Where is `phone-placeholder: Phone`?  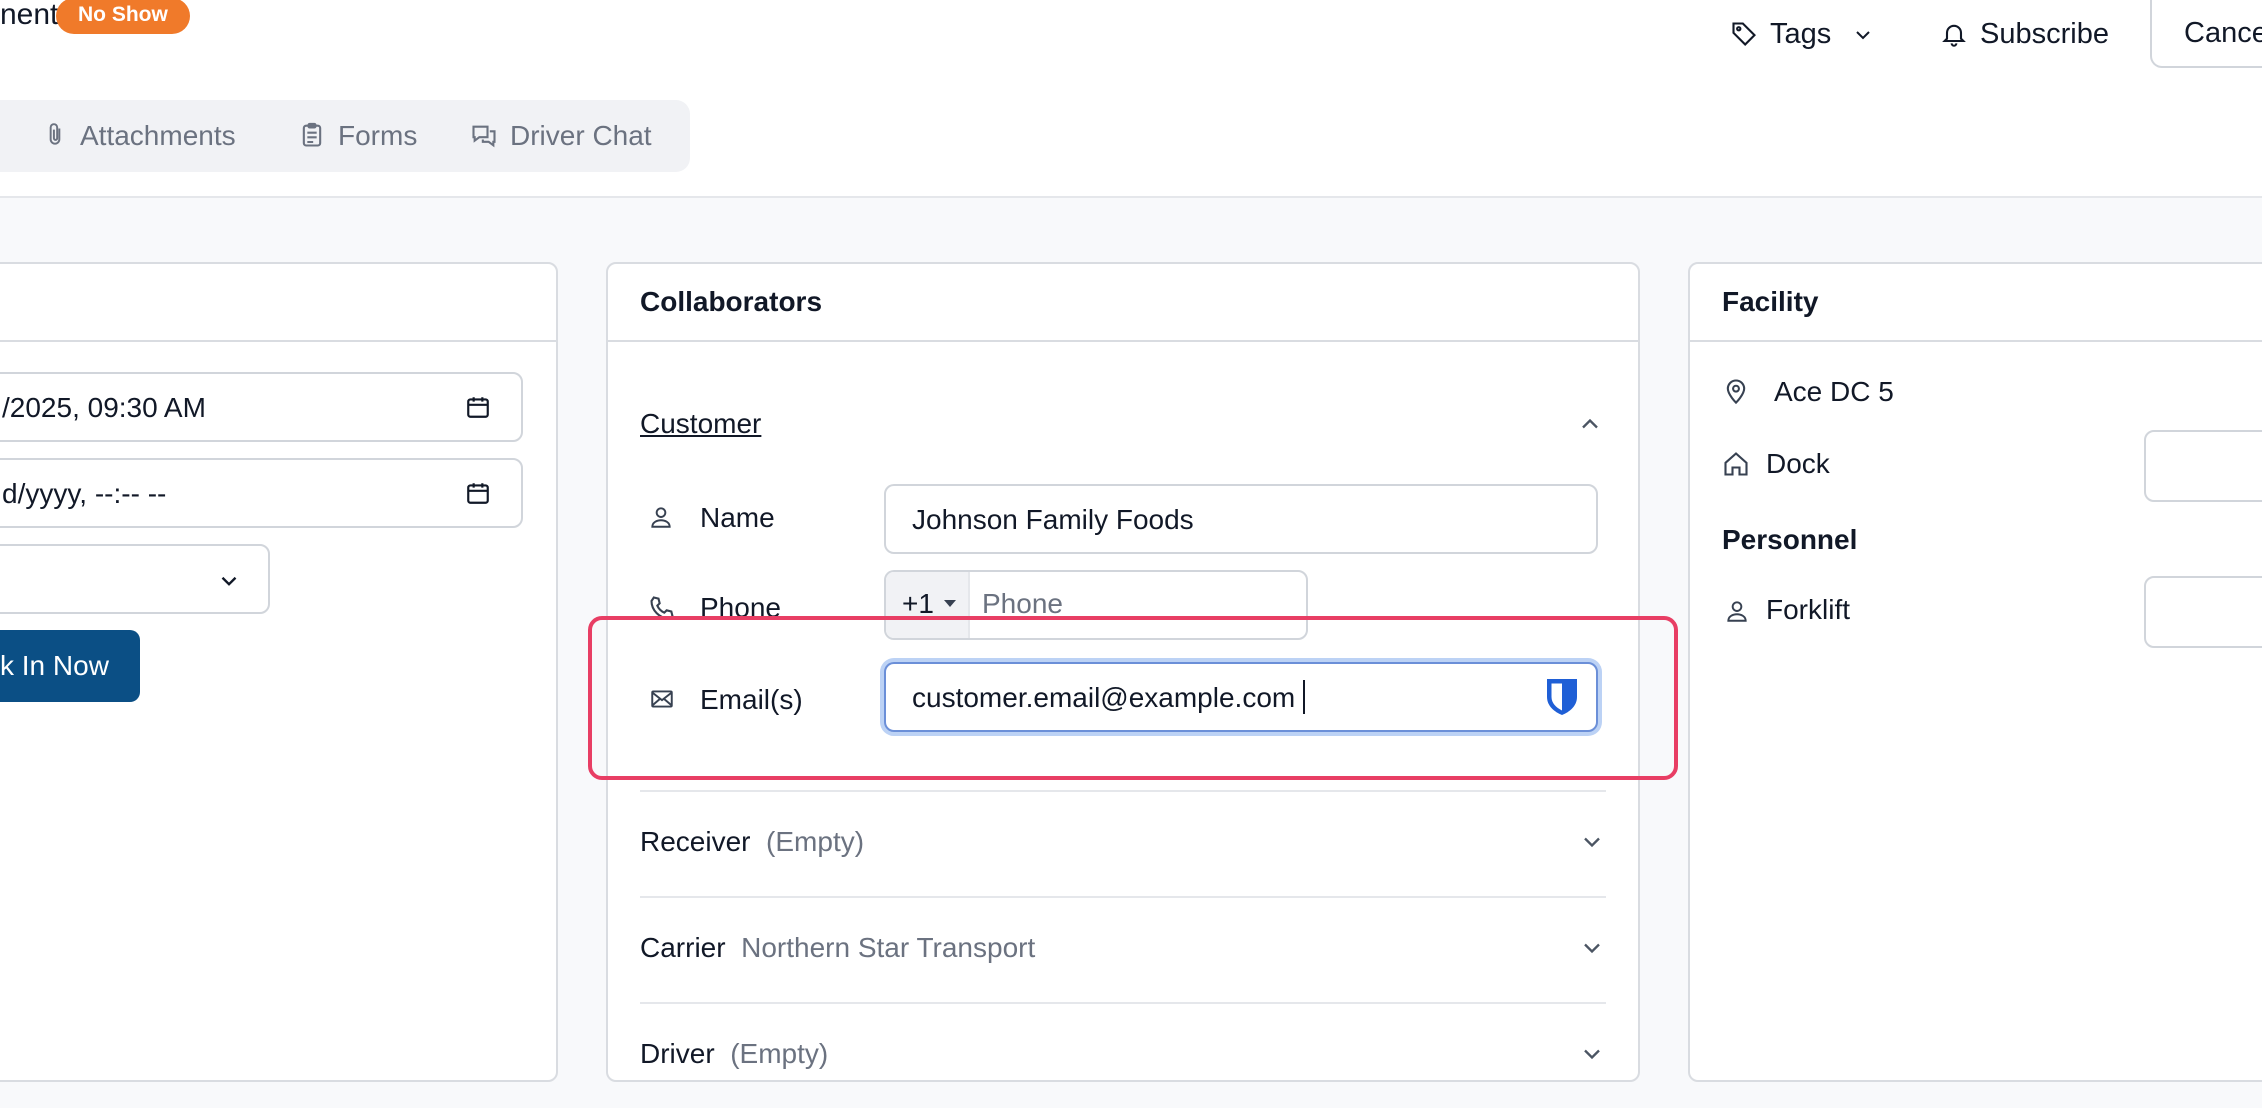
phone-placeholder: Phone is located at coordinates (1022, 603).